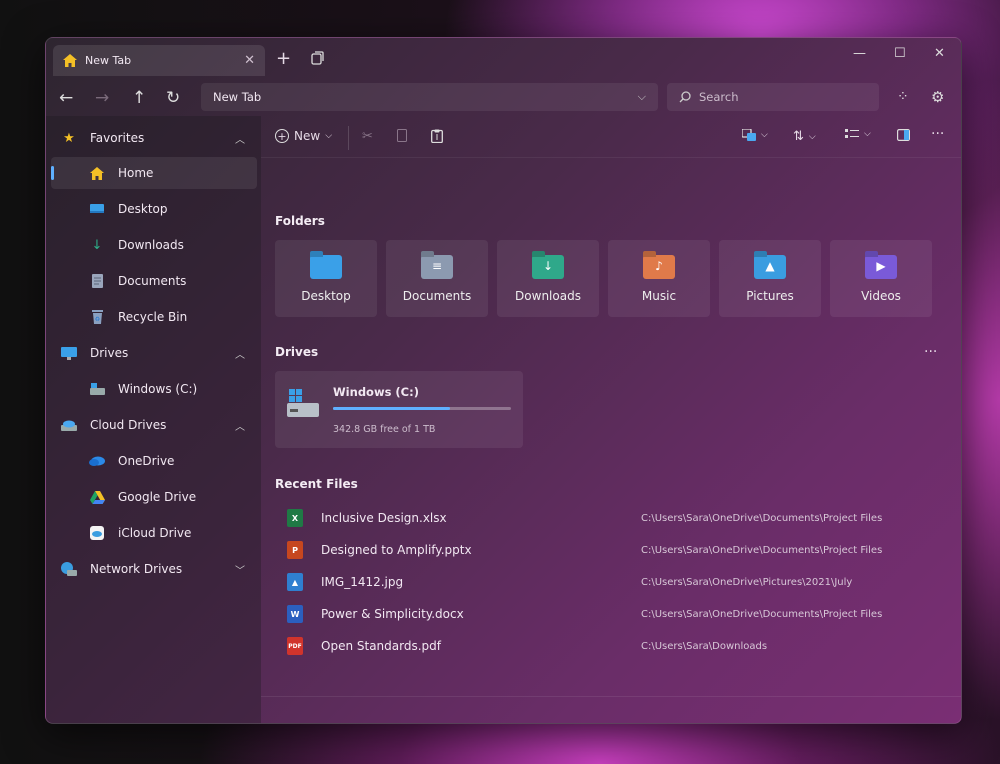 The image size is (1000, 764). Describe the element at coordinates (154, 281) in the screenshot. I see `sidebar-item-documents: Documents` at that location.